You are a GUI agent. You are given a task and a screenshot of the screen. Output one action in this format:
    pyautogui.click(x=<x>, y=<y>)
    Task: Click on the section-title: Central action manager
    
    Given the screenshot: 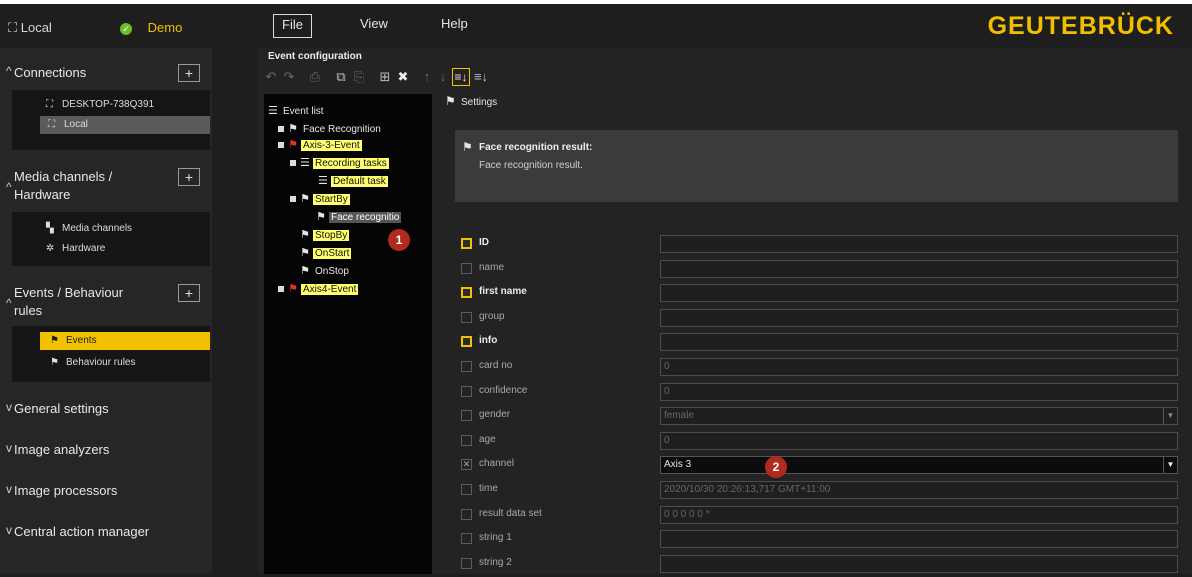 What is the action you would take?
    pyautogui.click(x=82, y=531)
    